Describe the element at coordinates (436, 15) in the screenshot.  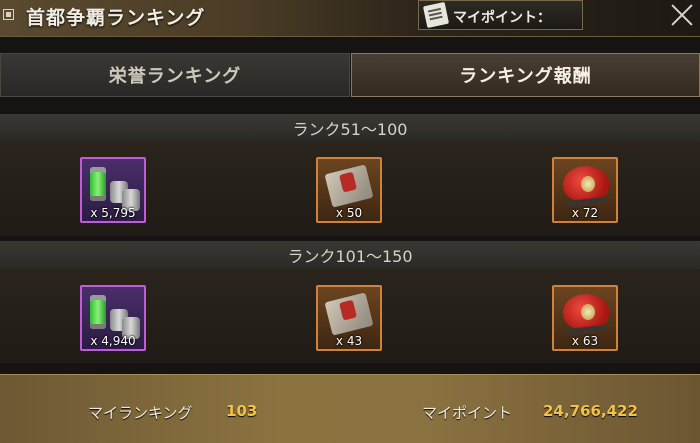
I see `note-icon` at that location.